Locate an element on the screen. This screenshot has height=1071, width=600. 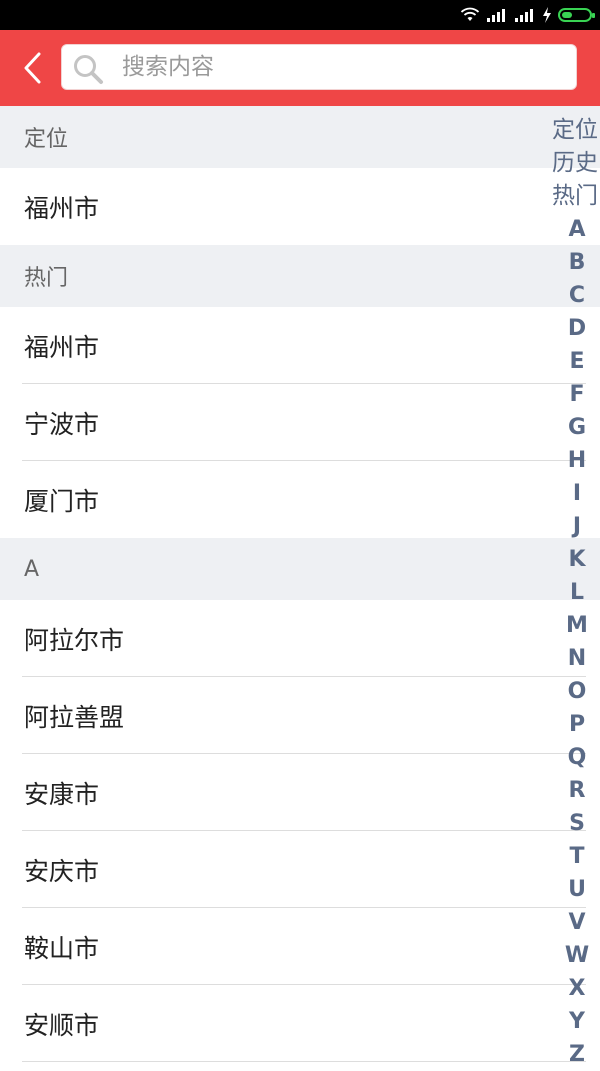
search-bar is located at coordinates (319, 67).